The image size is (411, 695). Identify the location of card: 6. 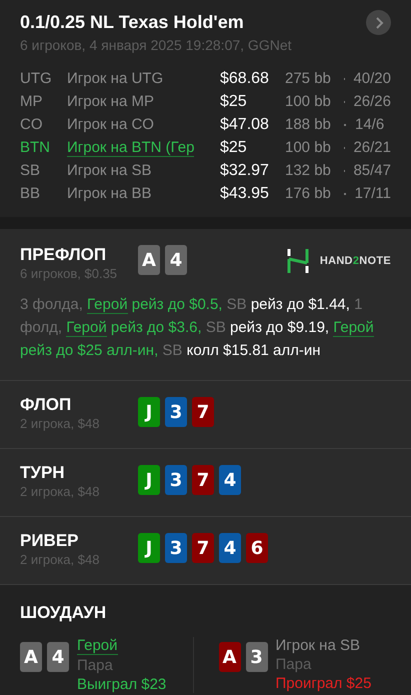
(257, 548).